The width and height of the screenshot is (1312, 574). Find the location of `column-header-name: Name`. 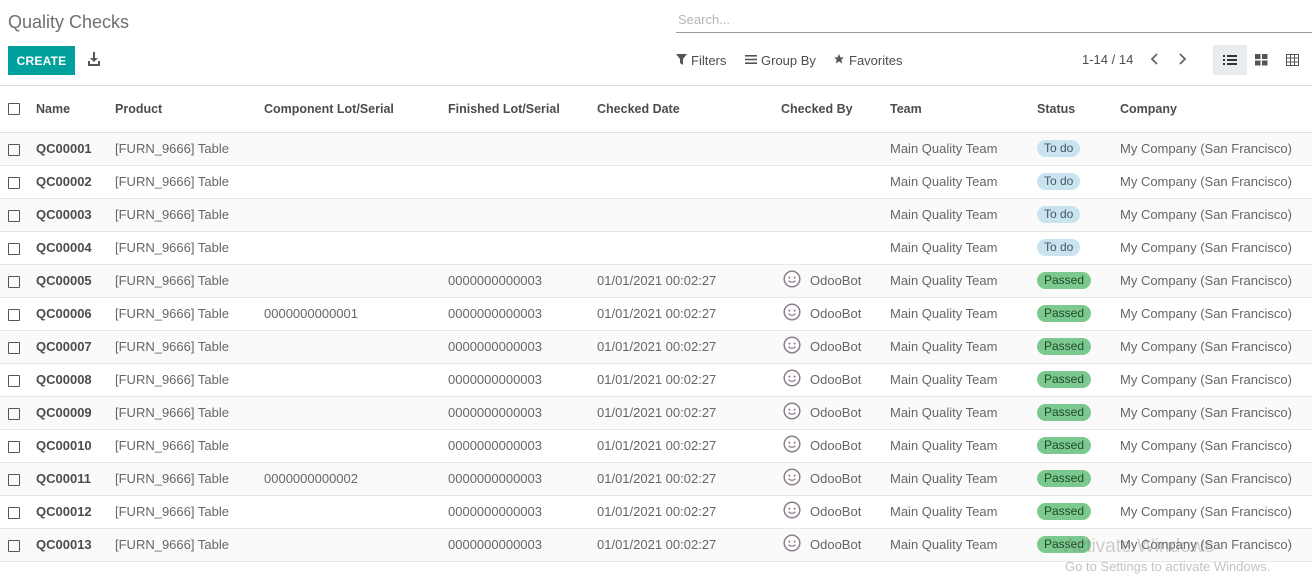

column-header-name: Name is located at coordinates (75, 109).